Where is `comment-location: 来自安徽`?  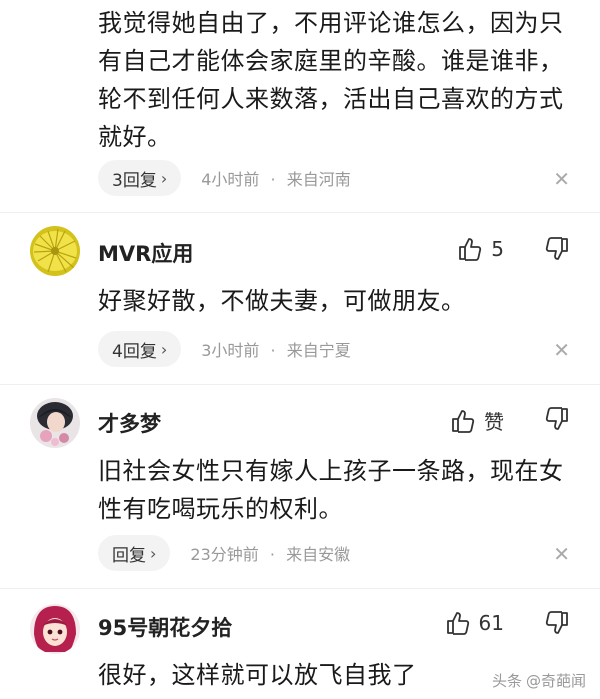
comment-location: 来自安徽 is located at coordinates (318, 554).